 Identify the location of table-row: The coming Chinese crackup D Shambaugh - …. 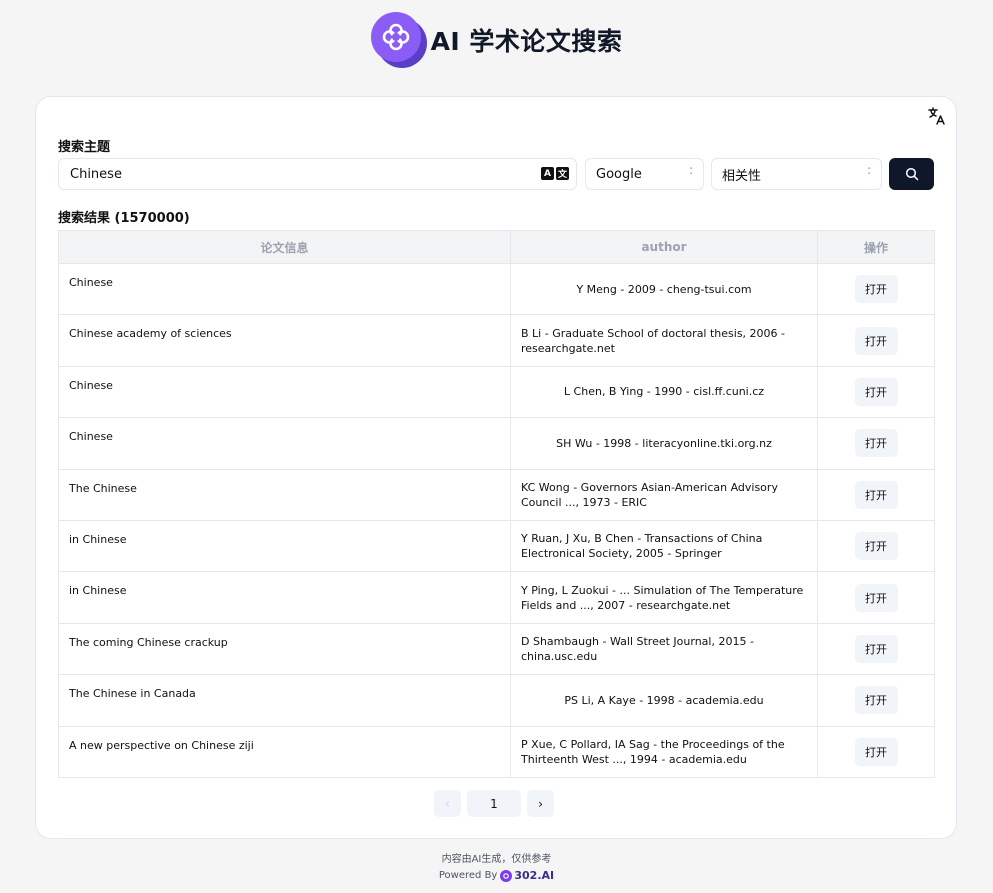
(496, 649).